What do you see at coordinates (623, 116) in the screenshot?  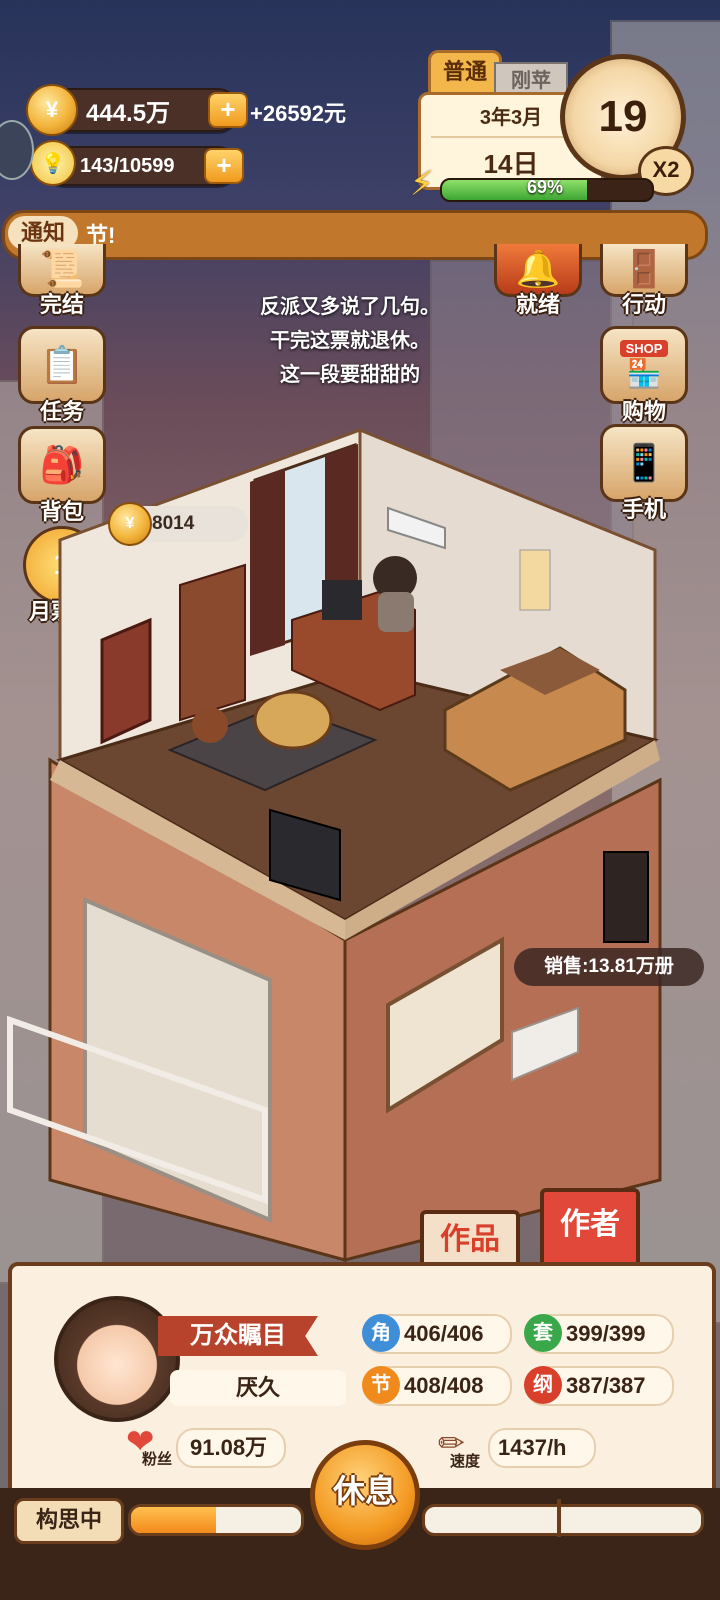 I see `countdown-value: 19` at bounding box center [623, 116].